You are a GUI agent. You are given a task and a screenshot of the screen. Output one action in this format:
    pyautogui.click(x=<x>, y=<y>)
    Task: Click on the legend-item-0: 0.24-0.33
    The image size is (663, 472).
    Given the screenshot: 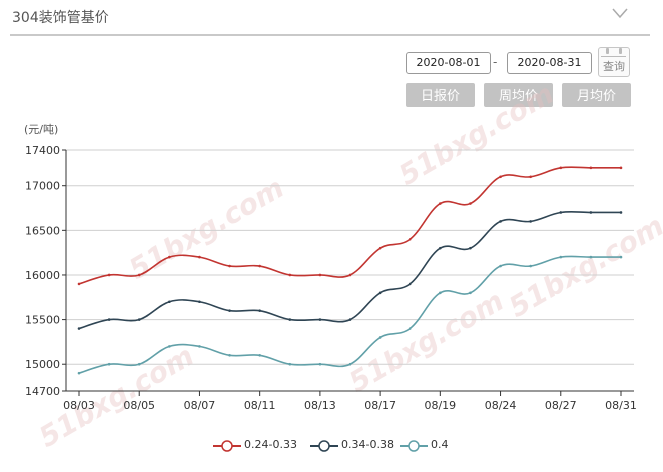 What is the action you would take?
    pyautogui.click(x=258, y=446)
    